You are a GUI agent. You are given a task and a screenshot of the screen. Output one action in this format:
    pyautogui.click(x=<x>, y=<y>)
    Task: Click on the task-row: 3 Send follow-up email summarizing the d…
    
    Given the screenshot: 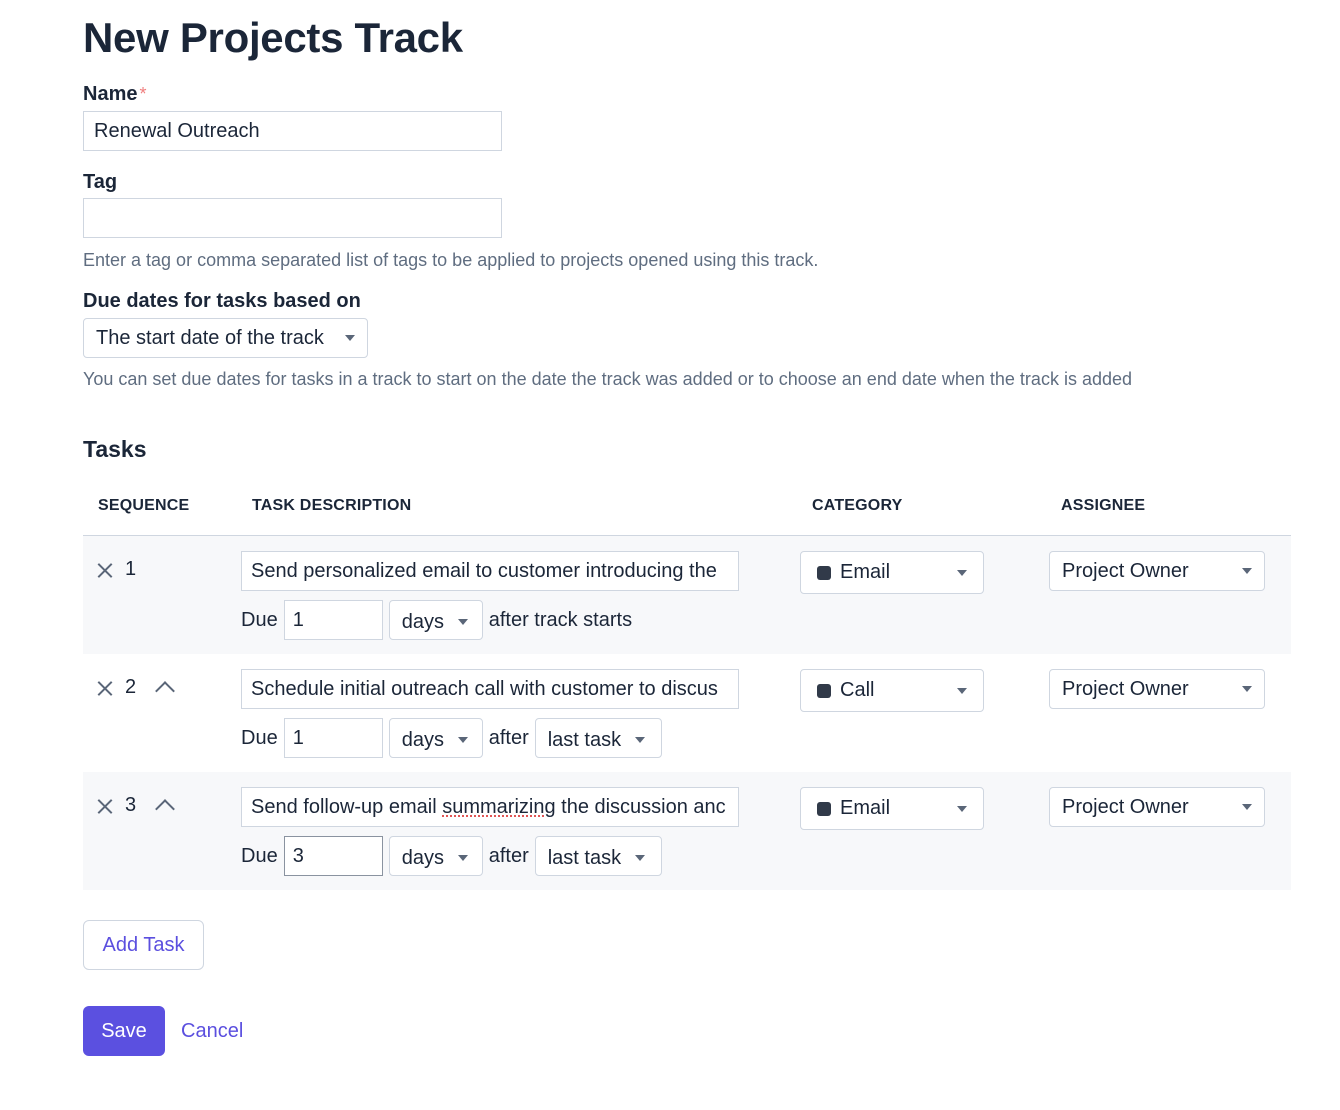 What is the action you would take?
    pyautogui.click(x=687, y=831)
    